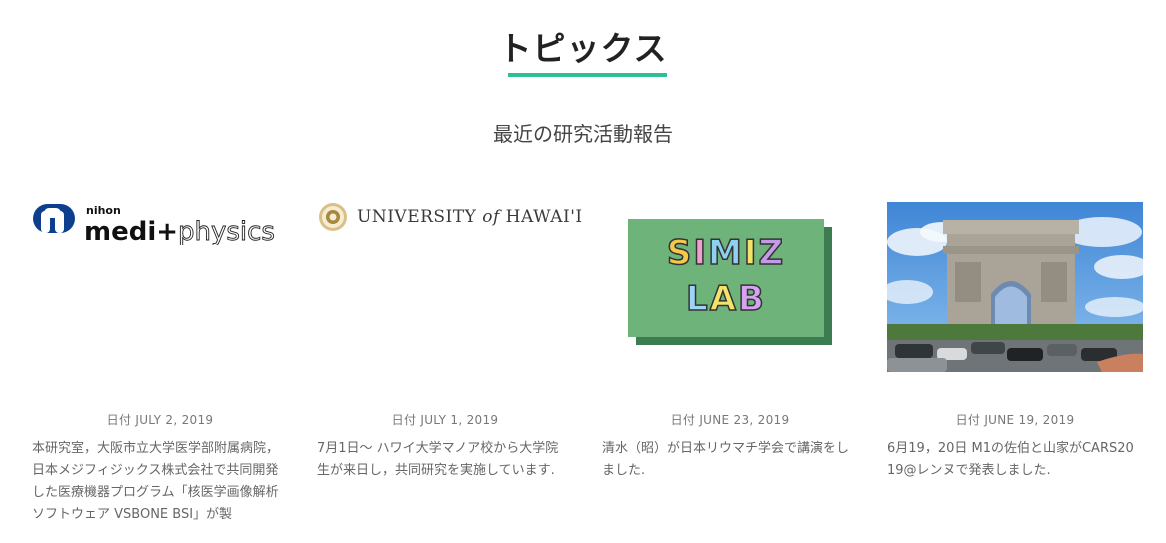  What do you see at coordinates (226, 231) in the screenshot?
I see `logo-main-light-text: physics` at bounding box center [226, 231].